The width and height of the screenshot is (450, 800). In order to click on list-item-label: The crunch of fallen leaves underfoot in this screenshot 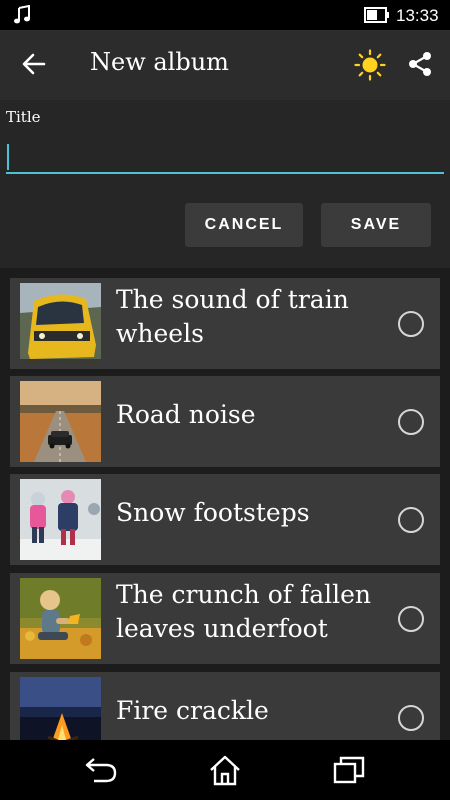, I will do `click(244, 611)`.